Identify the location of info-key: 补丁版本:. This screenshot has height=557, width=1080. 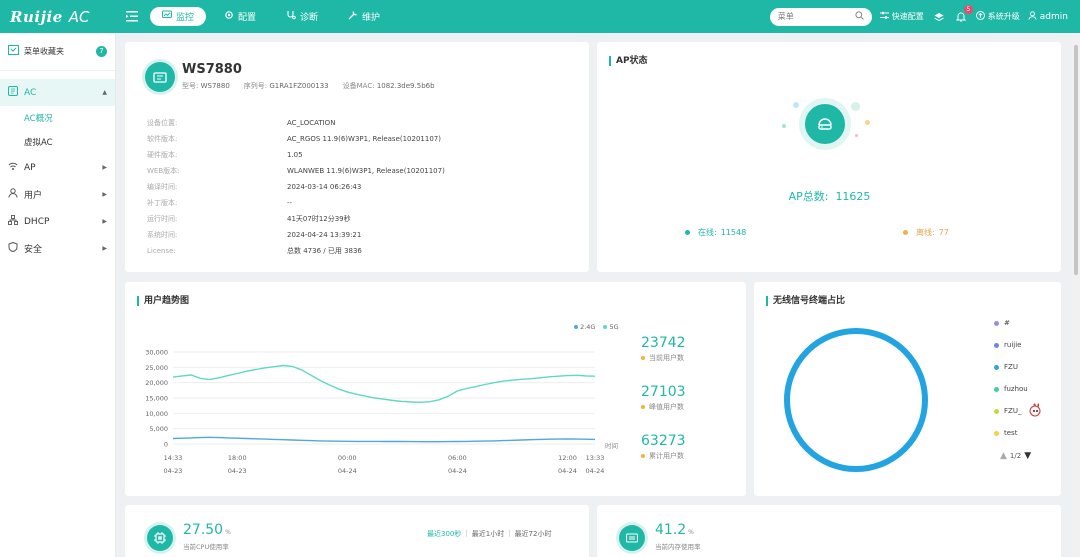
(162, 203).